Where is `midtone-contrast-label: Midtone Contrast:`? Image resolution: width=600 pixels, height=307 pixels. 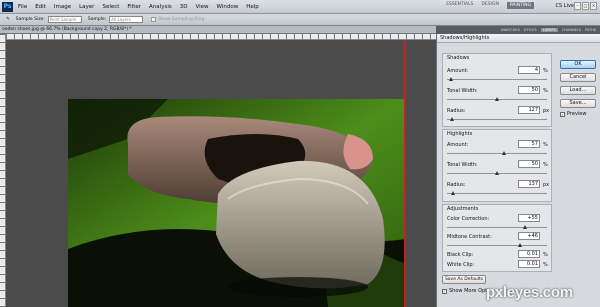 midtone-contrast-label: Midtone Contrast: is located at coordinates (469, 237).